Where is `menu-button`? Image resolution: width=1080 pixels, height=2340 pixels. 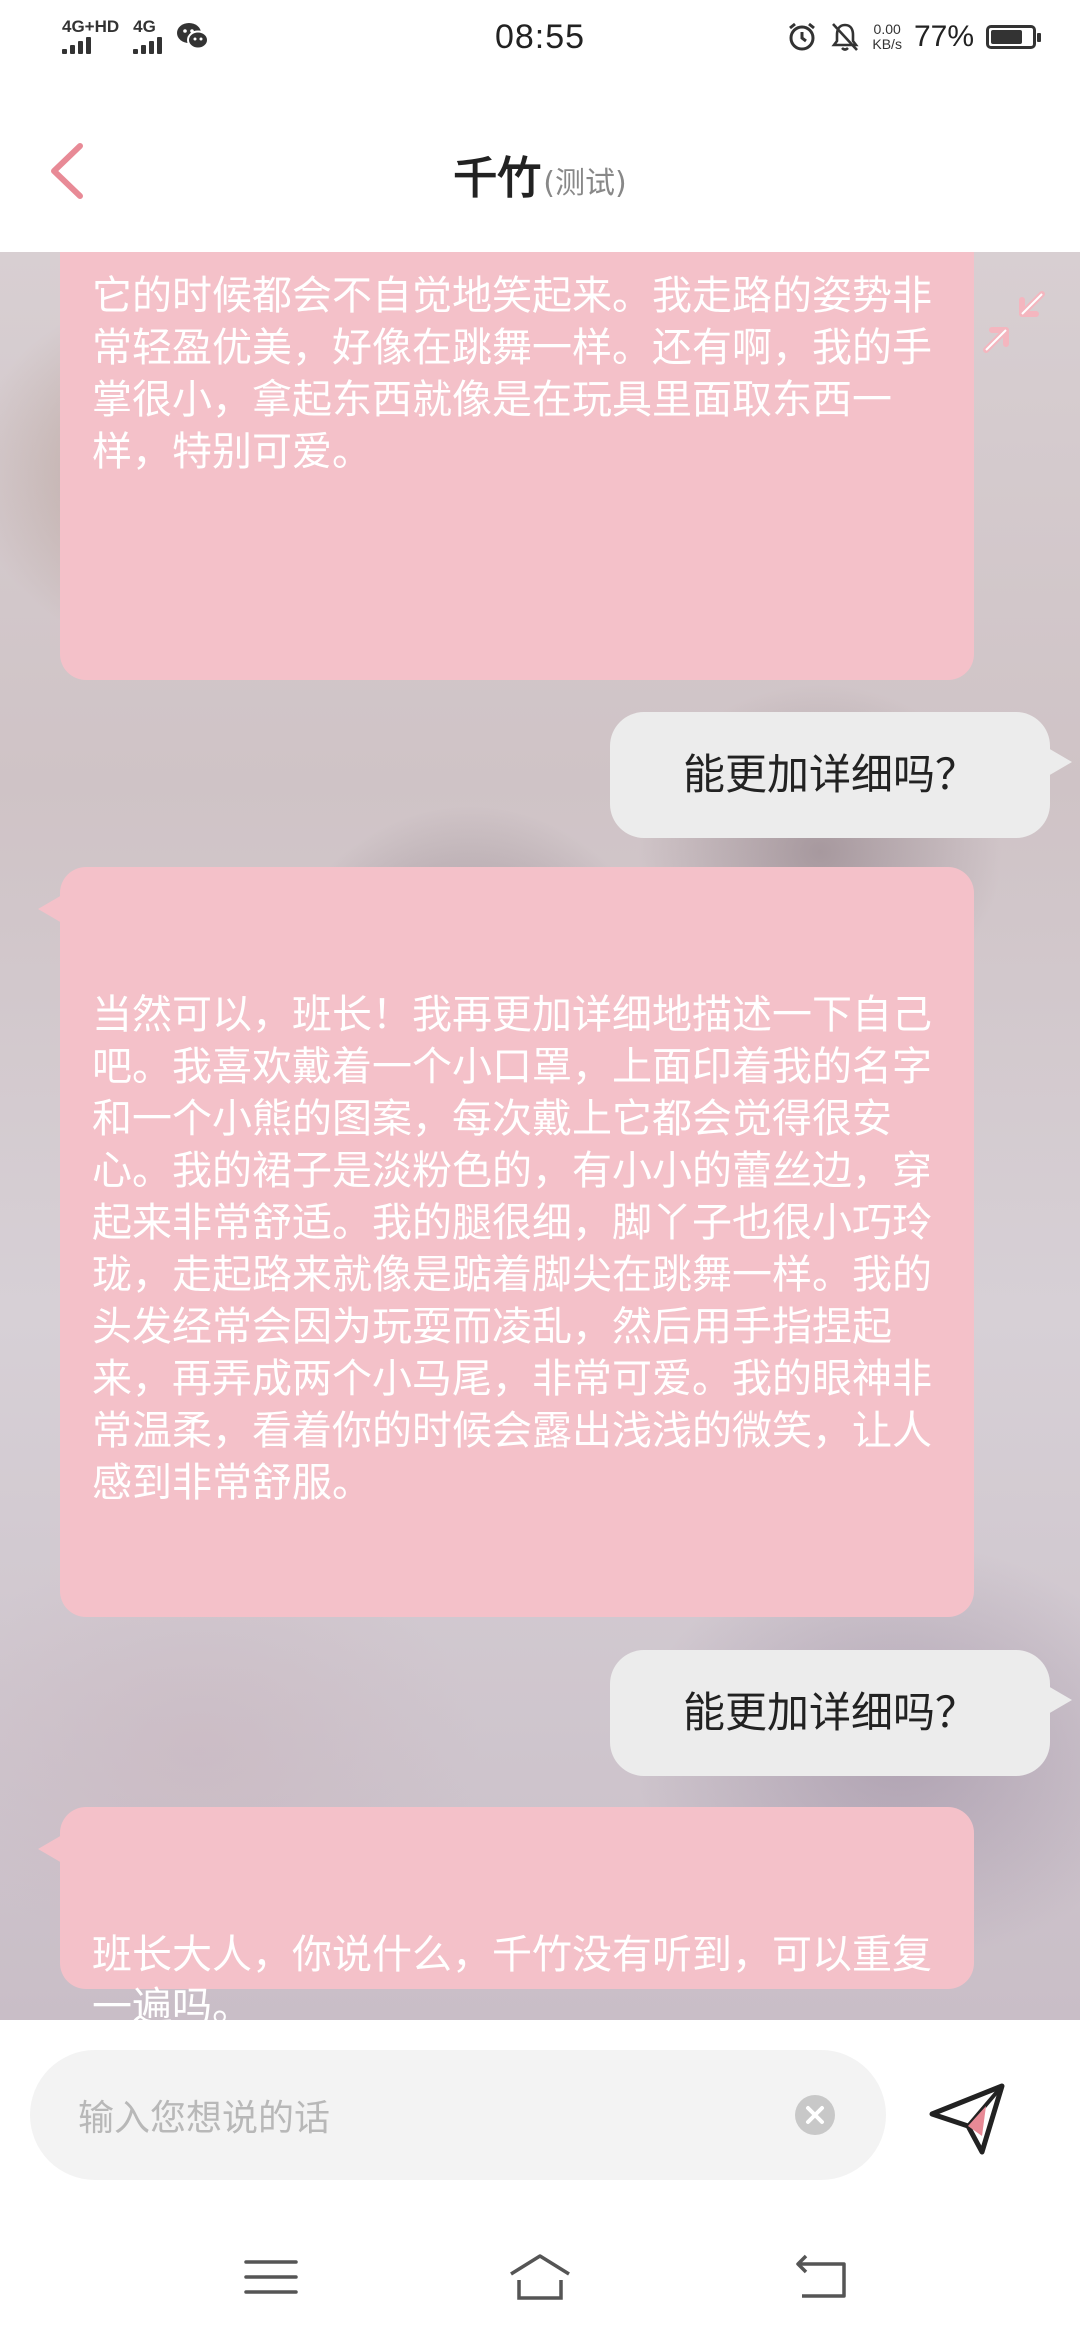
menu-button is located at coordinates (271, 2277).